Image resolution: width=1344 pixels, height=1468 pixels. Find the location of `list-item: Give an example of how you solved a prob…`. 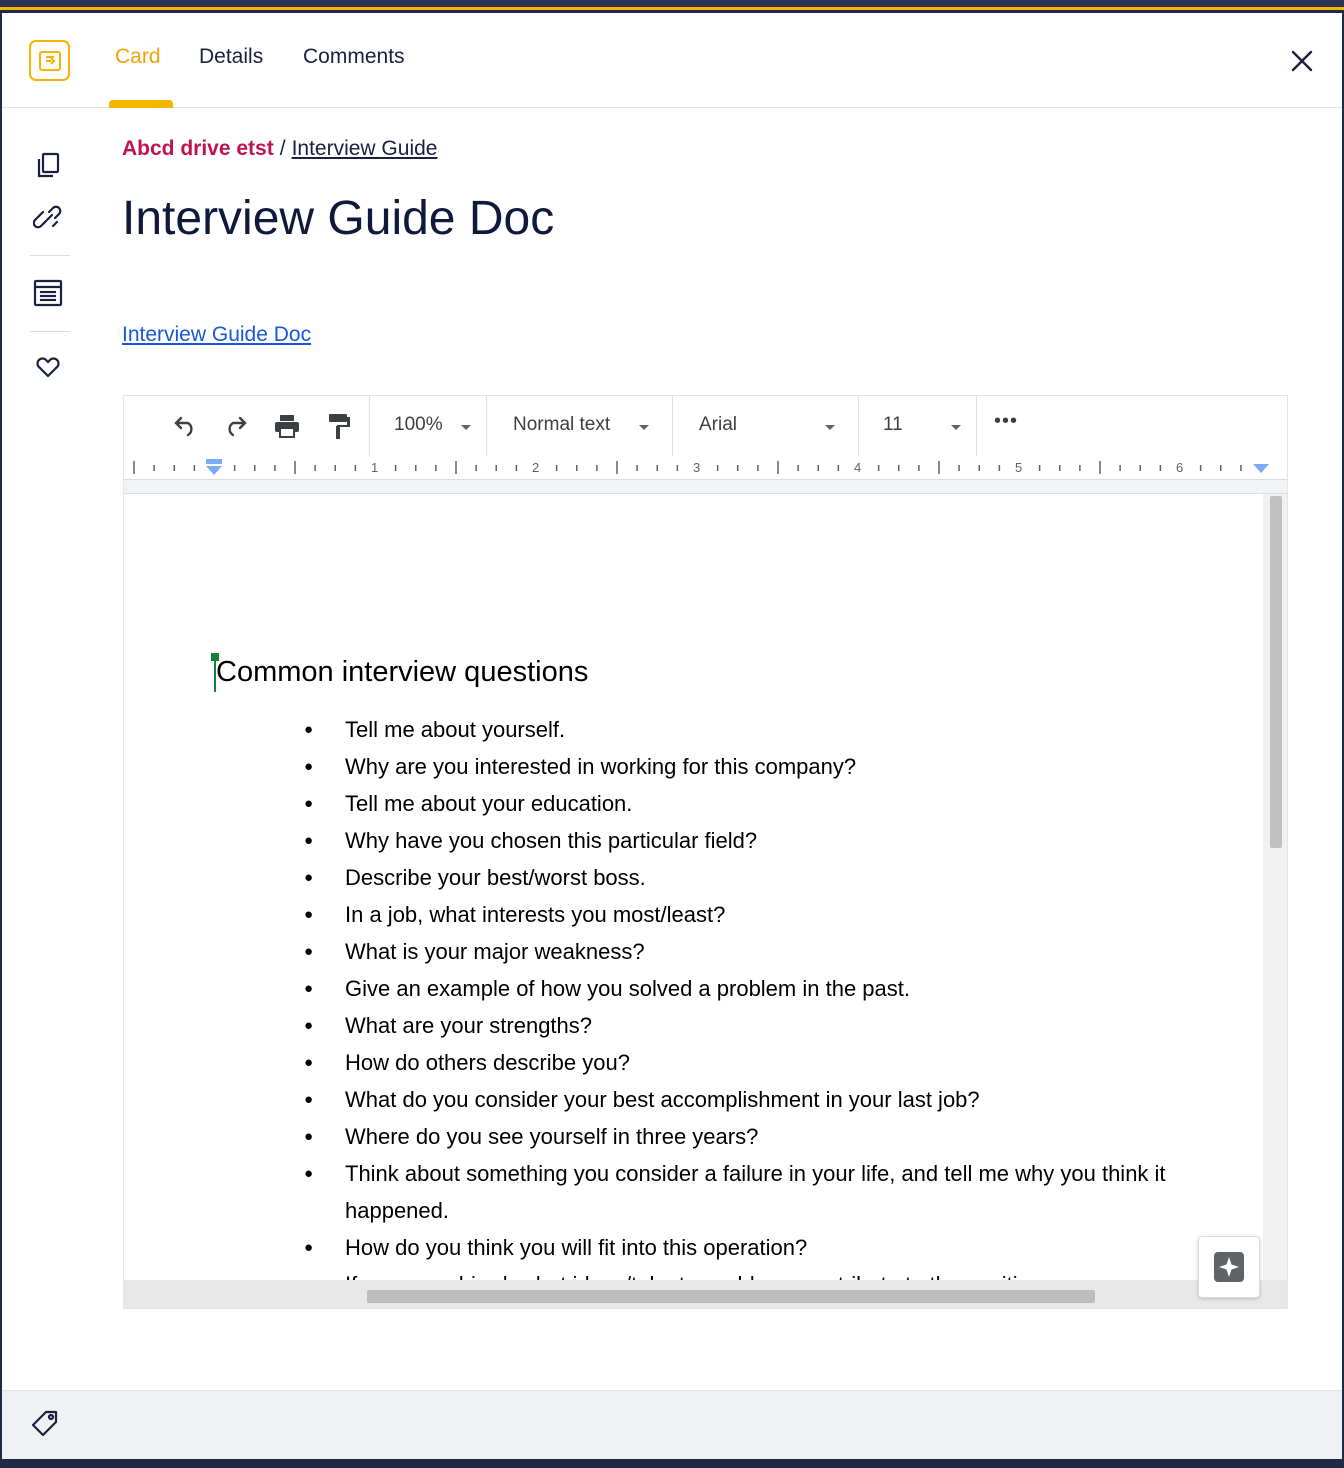

list-item: Give an example of how you solved a prob… is located at coordinates (693, 988).